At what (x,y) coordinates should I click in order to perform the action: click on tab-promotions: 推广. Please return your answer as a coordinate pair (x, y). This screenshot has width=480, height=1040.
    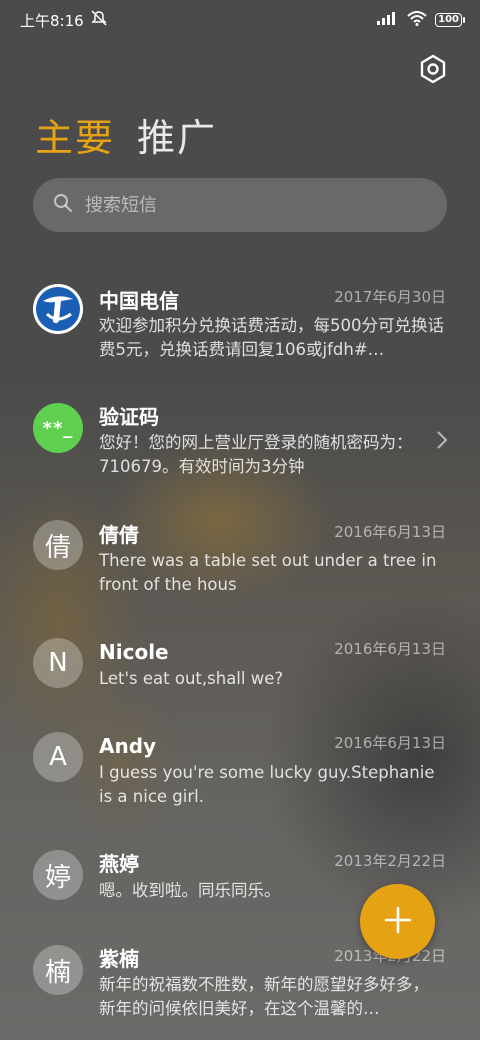
    Looking at the image, I should click on (177, 138).